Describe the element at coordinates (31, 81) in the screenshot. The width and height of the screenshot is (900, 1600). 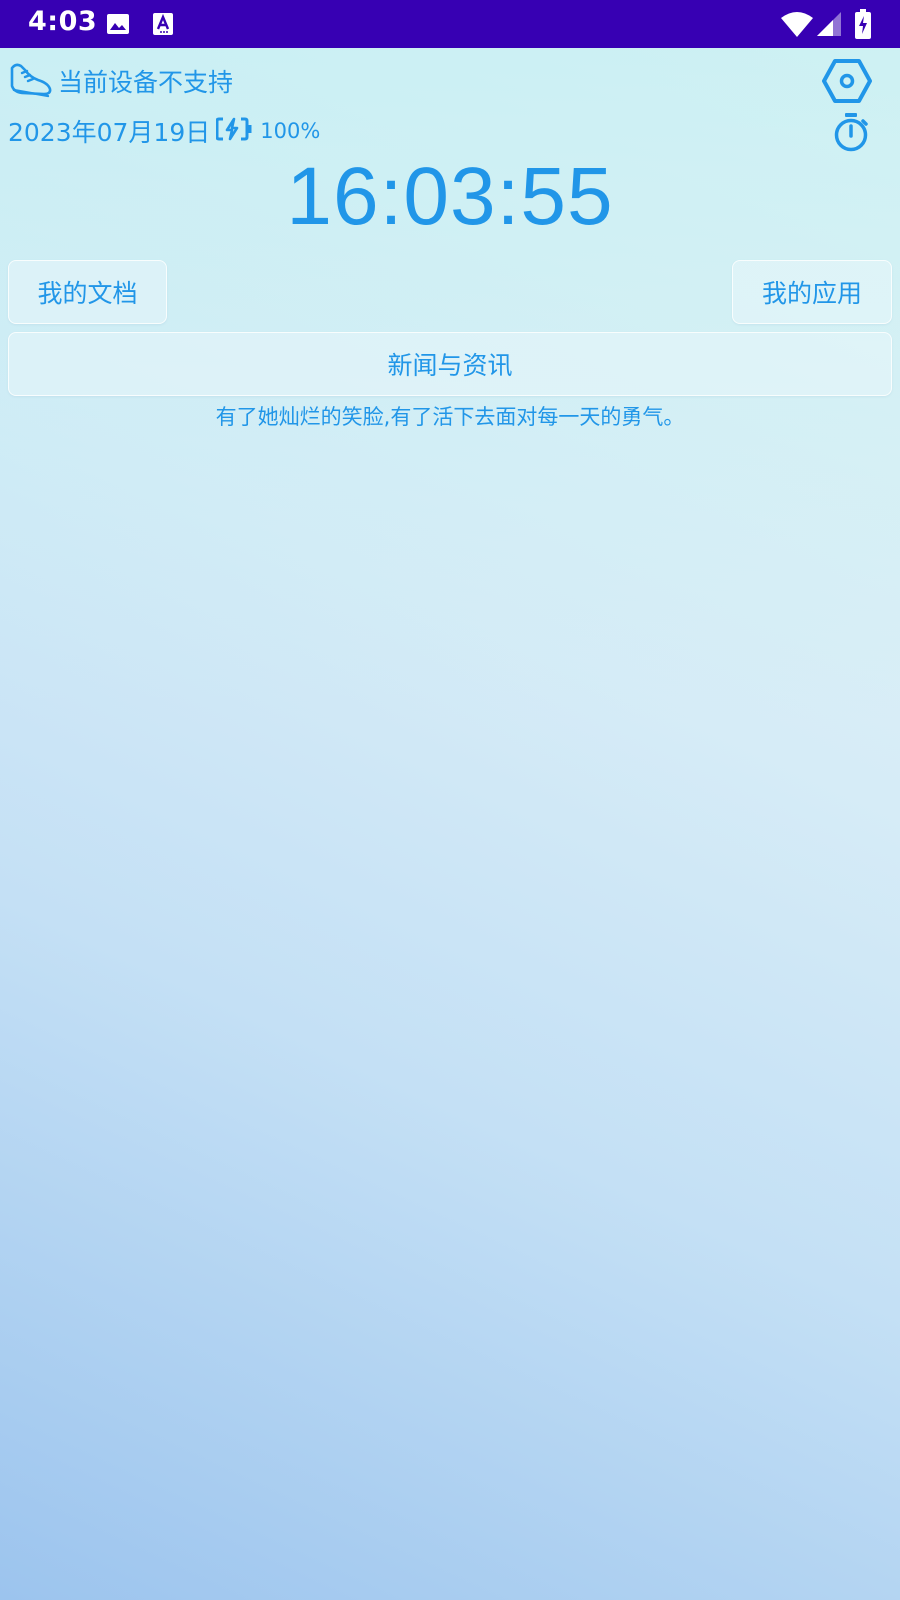
I see `shoe-icon` at that location.